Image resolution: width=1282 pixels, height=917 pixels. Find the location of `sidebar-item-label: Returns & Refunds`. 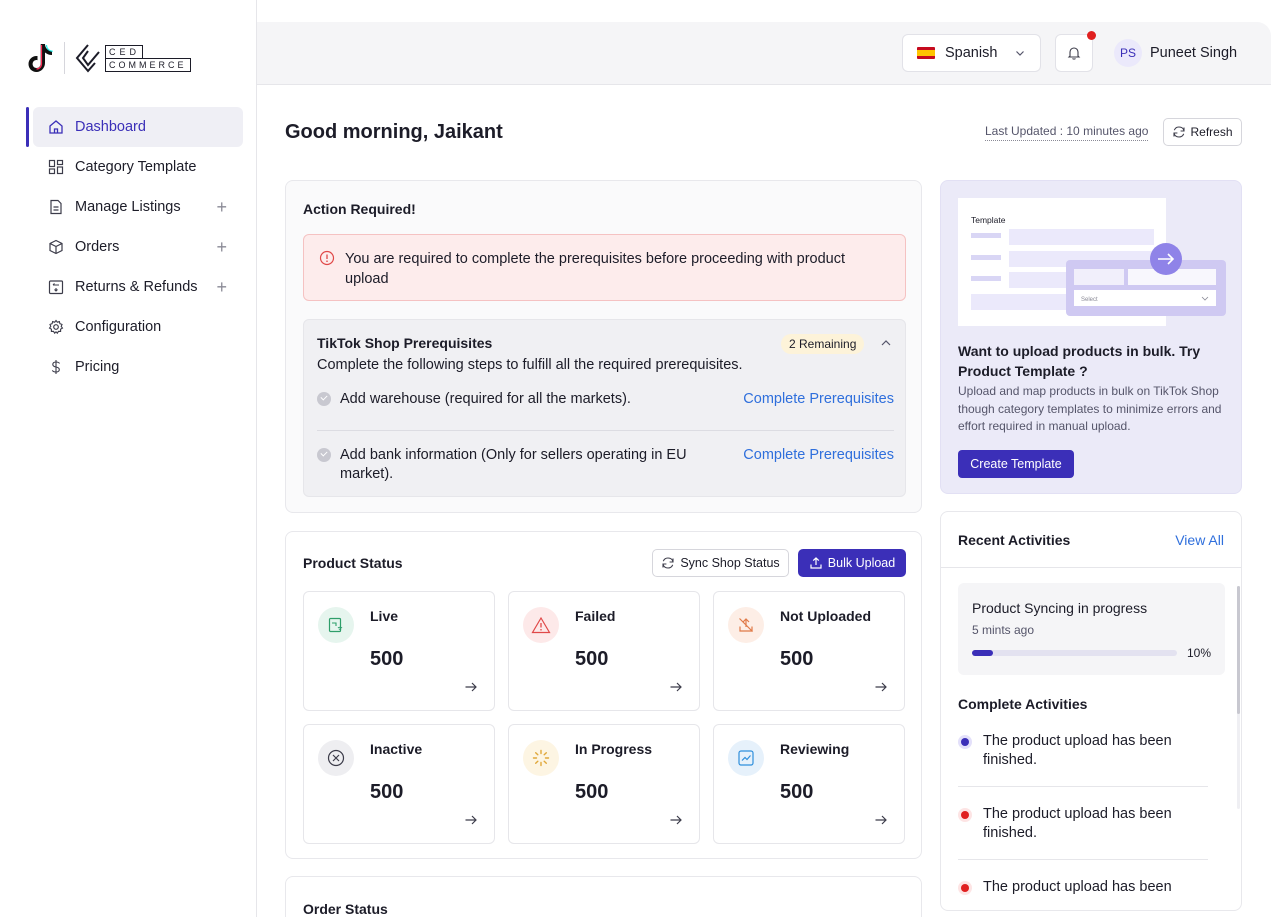

sidebar-item-label: Returns & Refunds is located at coordinates (136, 287).